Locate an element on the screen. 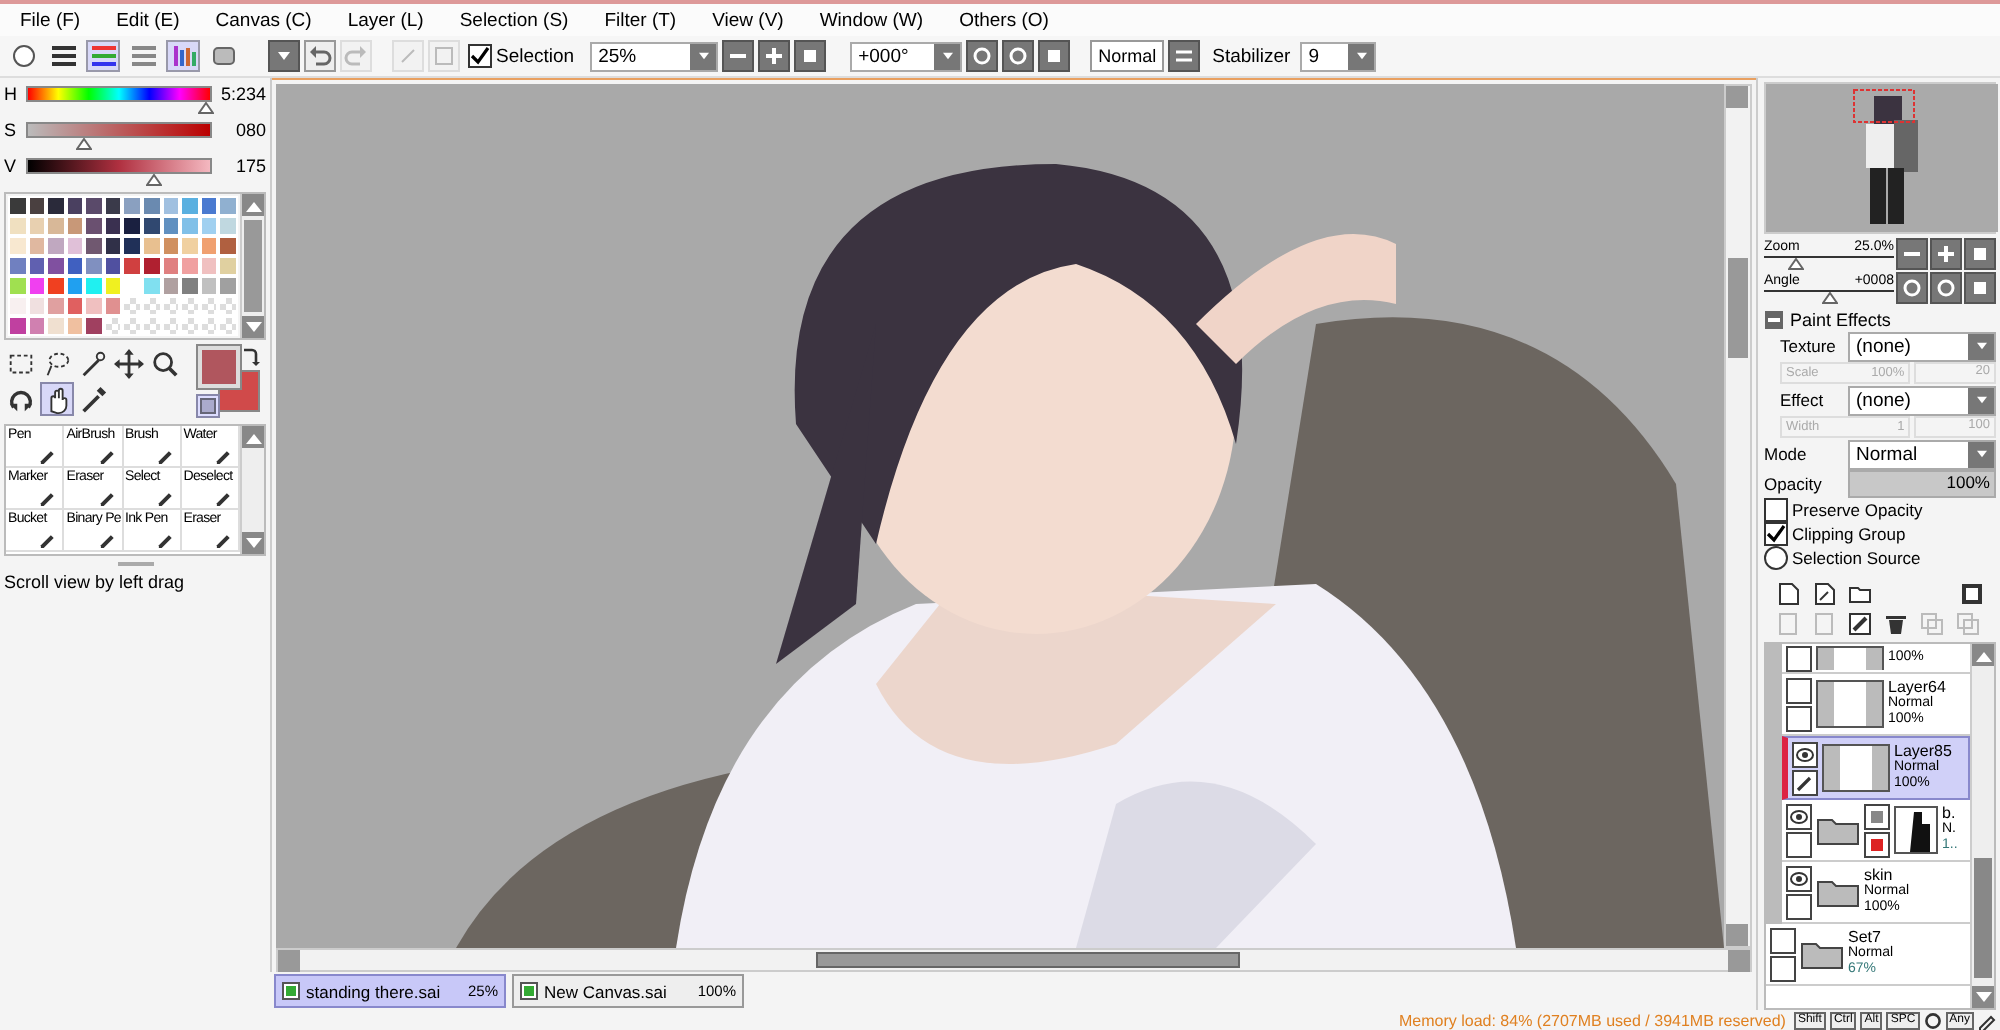  slider-label: V is located at coordinates (11, 166).